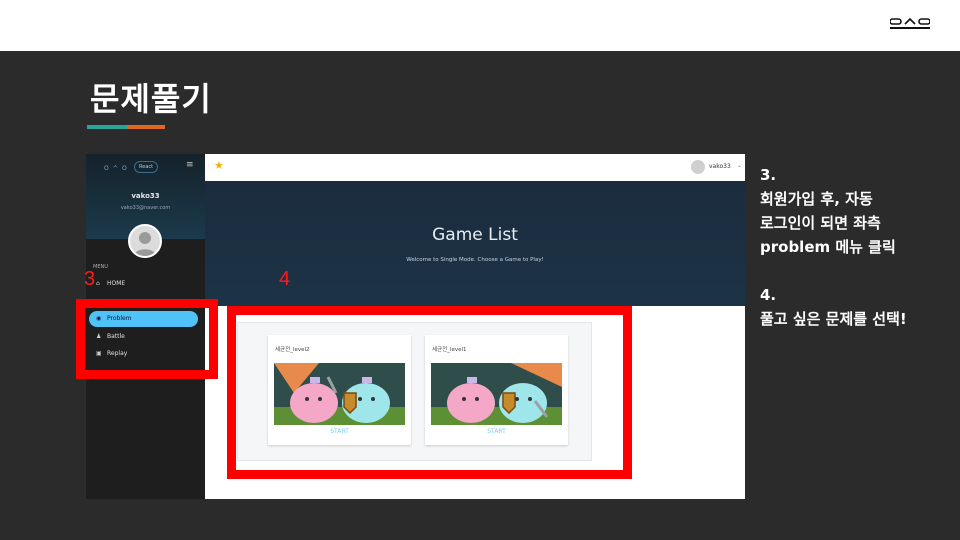 The width and height of the screenshot is (960, 540). I want to click on sidebar-email: vako33@naver.com, so click(145, 208).